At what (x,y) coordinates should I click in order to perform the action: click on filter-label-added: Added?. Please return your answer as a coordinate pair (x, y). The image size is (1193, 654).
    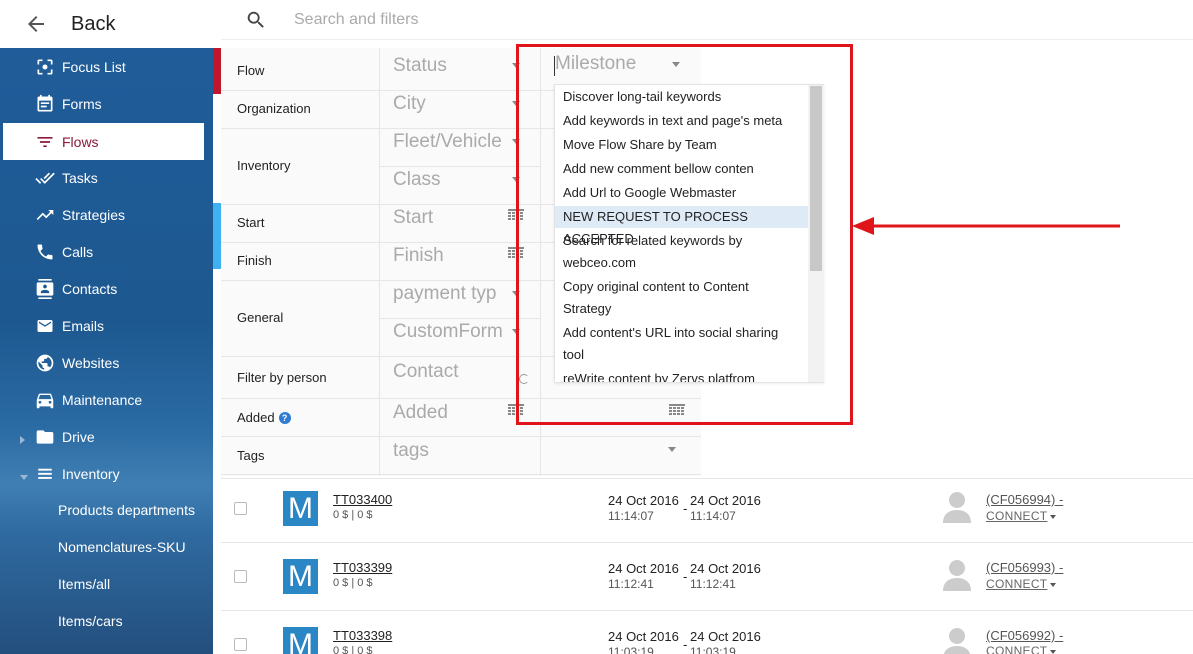
    Looking at the image, I should click on (264, 417).